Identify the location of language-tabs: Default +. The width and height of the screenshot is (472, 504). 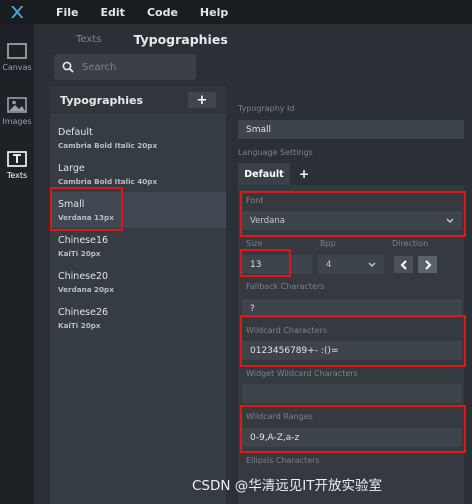
(278, 174).